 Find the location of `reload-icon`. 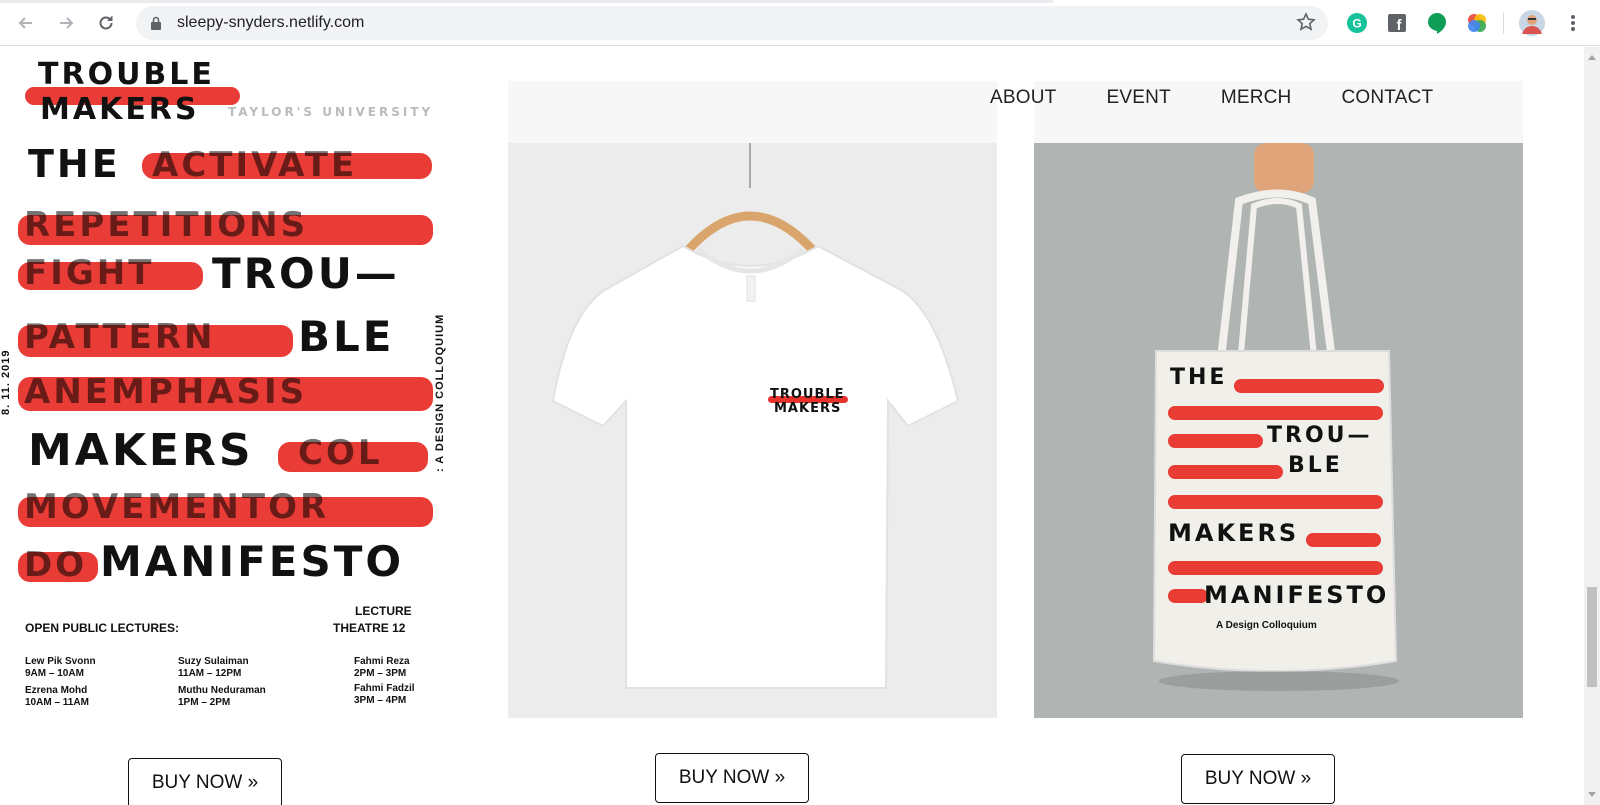

reload-icon is located at coordinates (106, 23).